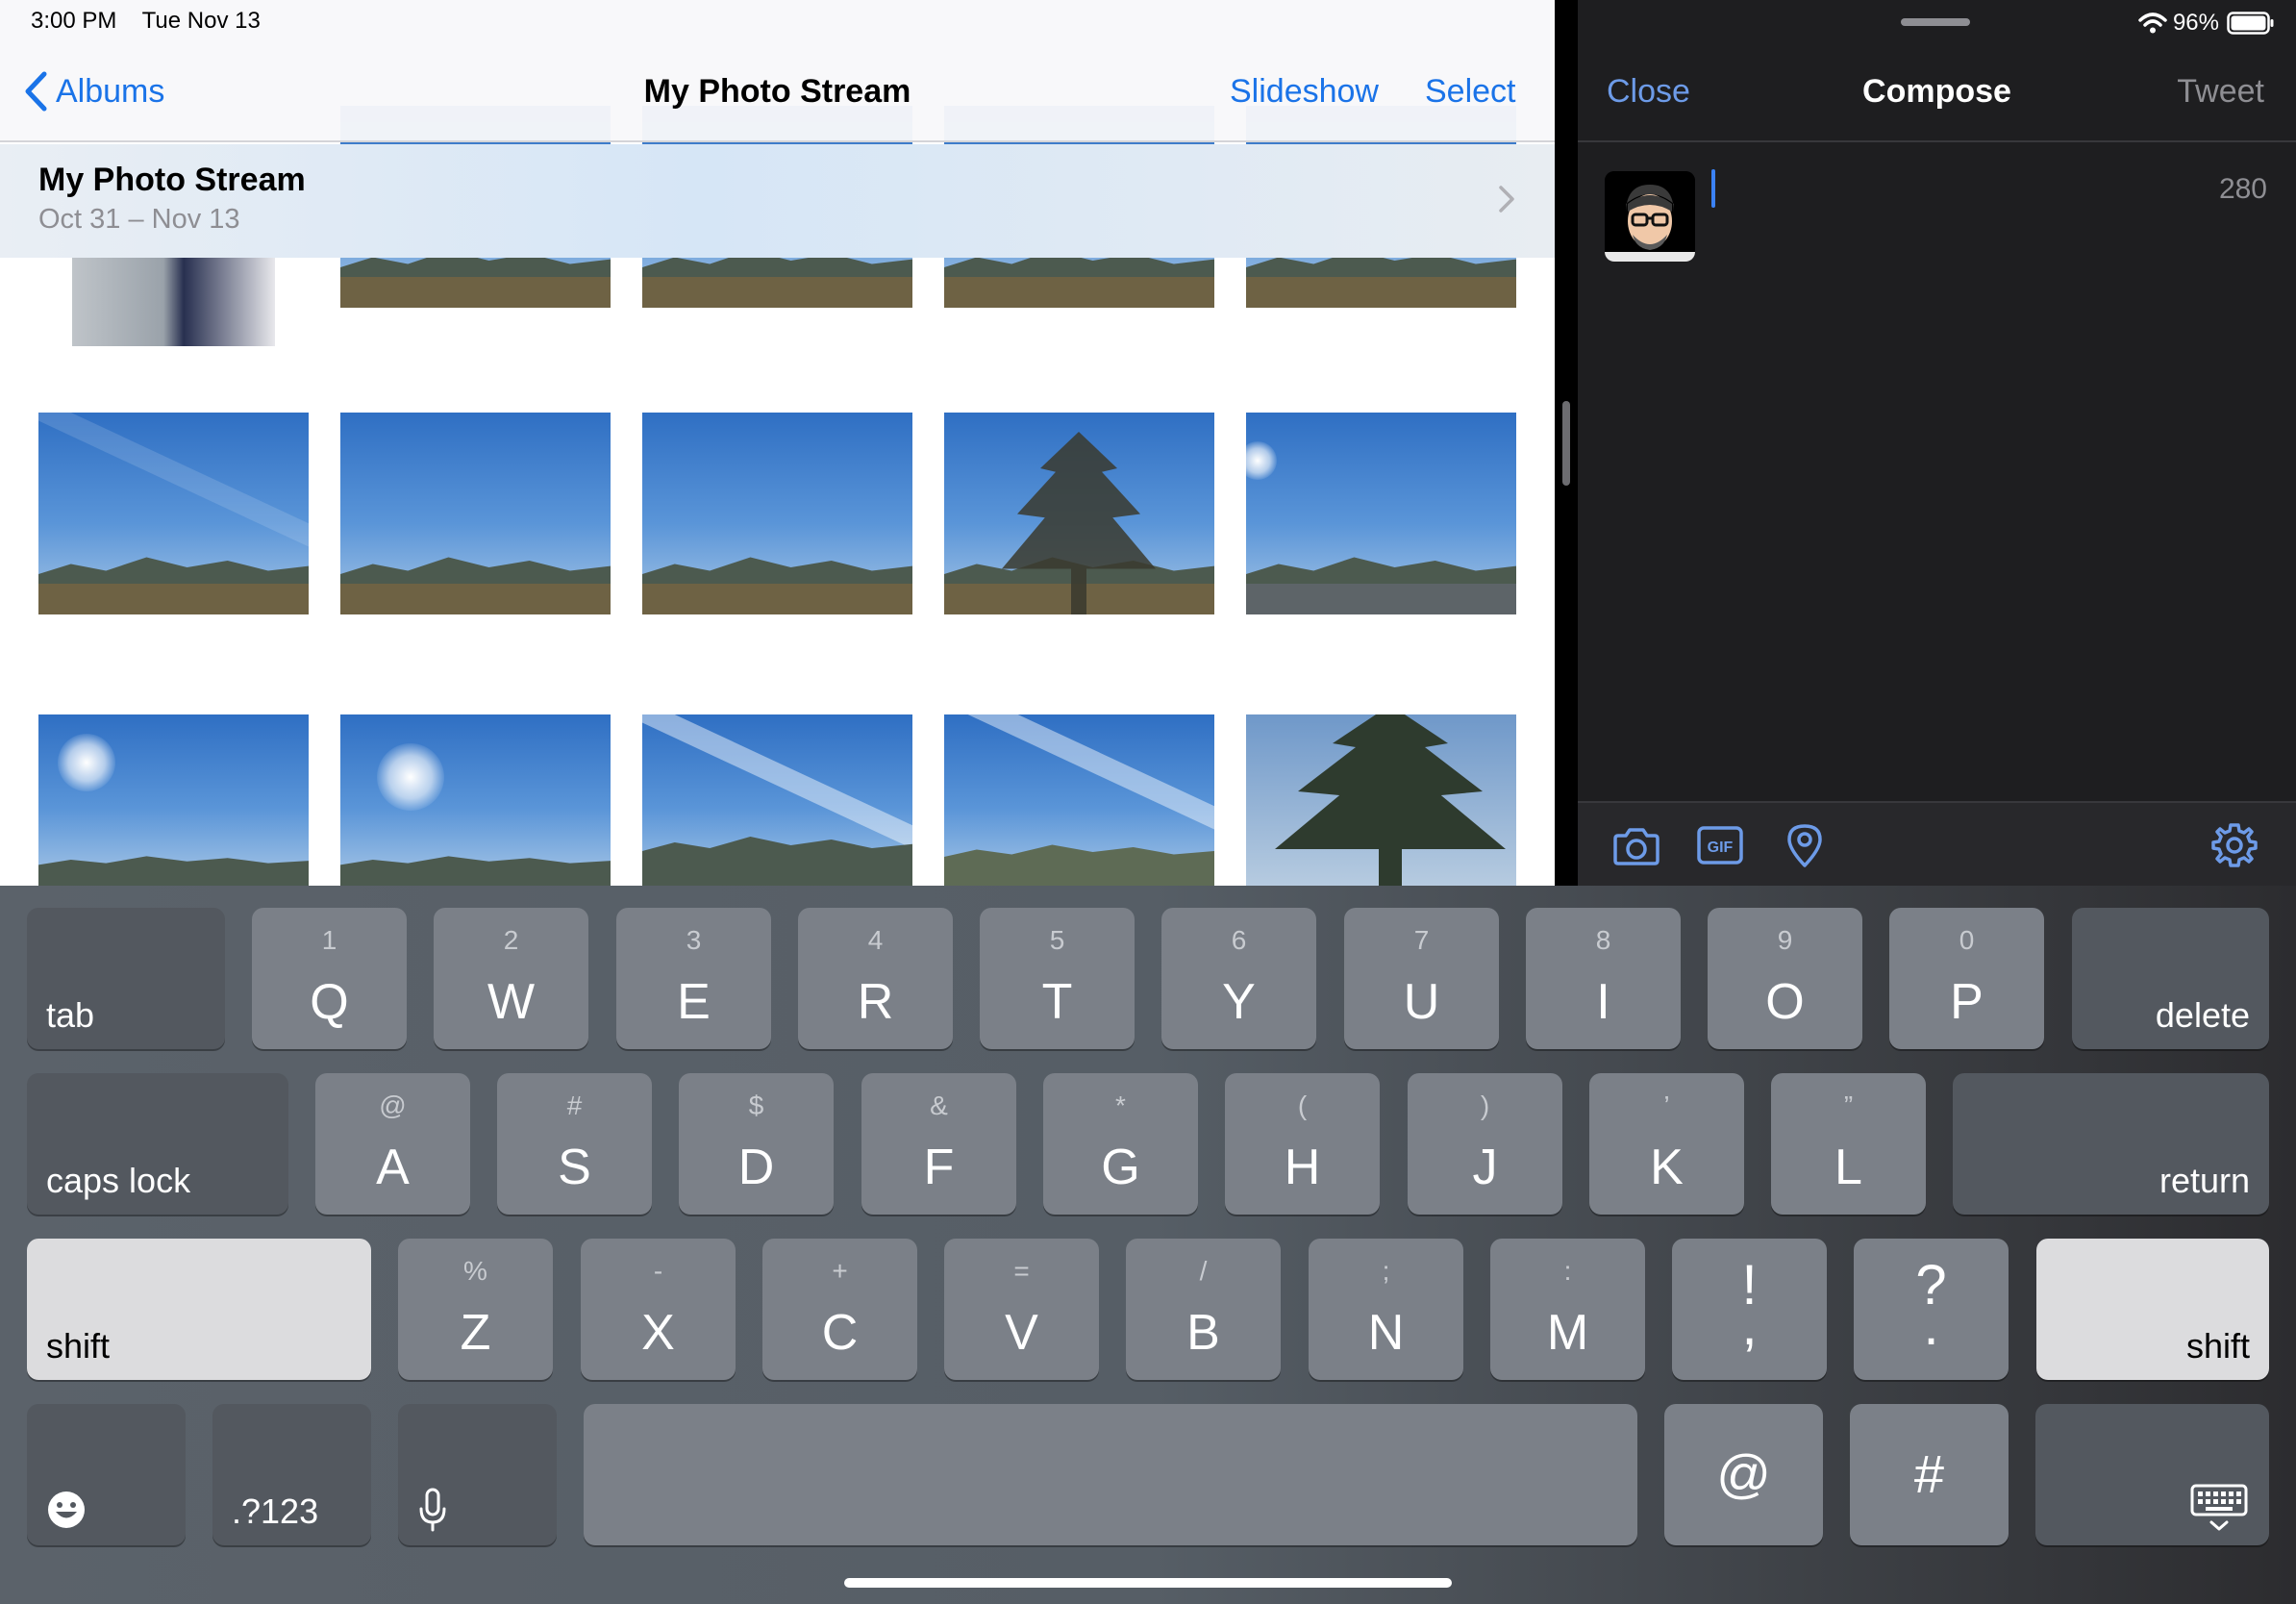  What do you see at coordinates (1636, 845) in the screenshot?
I see `add-photo-button` at bounding box center [1636, 845].